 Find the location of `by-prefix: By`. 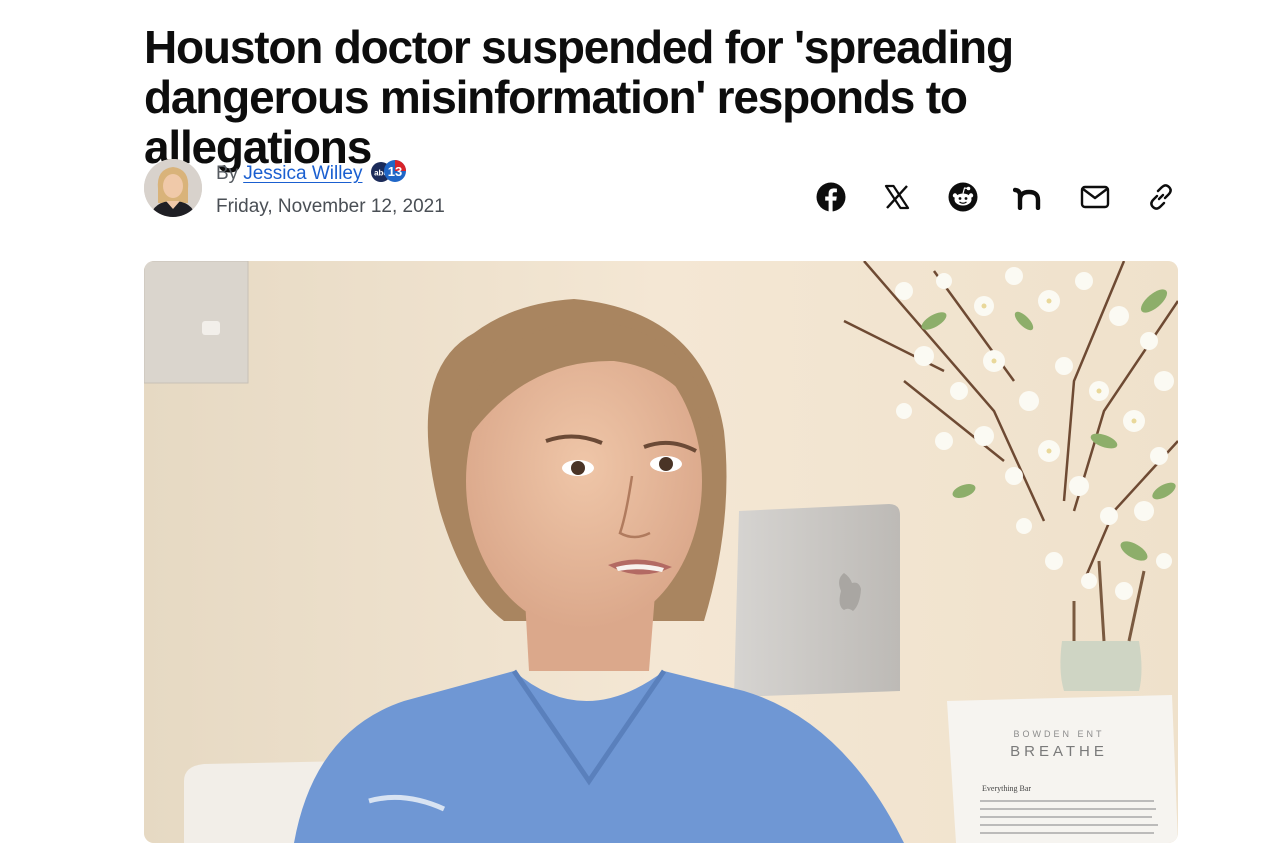

by-prefix: By is located at coordinates (227, 173).